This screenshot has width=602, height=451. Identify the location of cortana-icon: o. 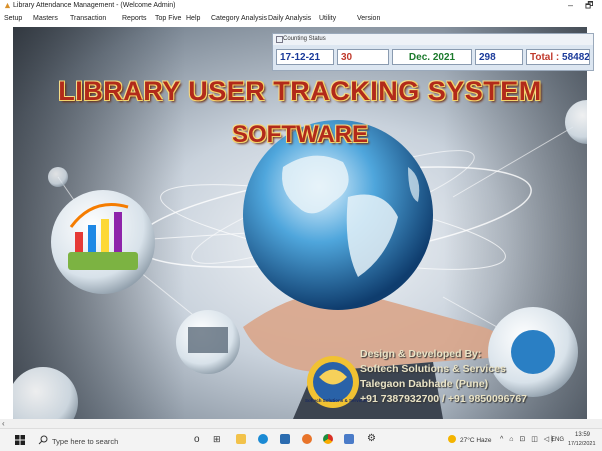
(197, 439).